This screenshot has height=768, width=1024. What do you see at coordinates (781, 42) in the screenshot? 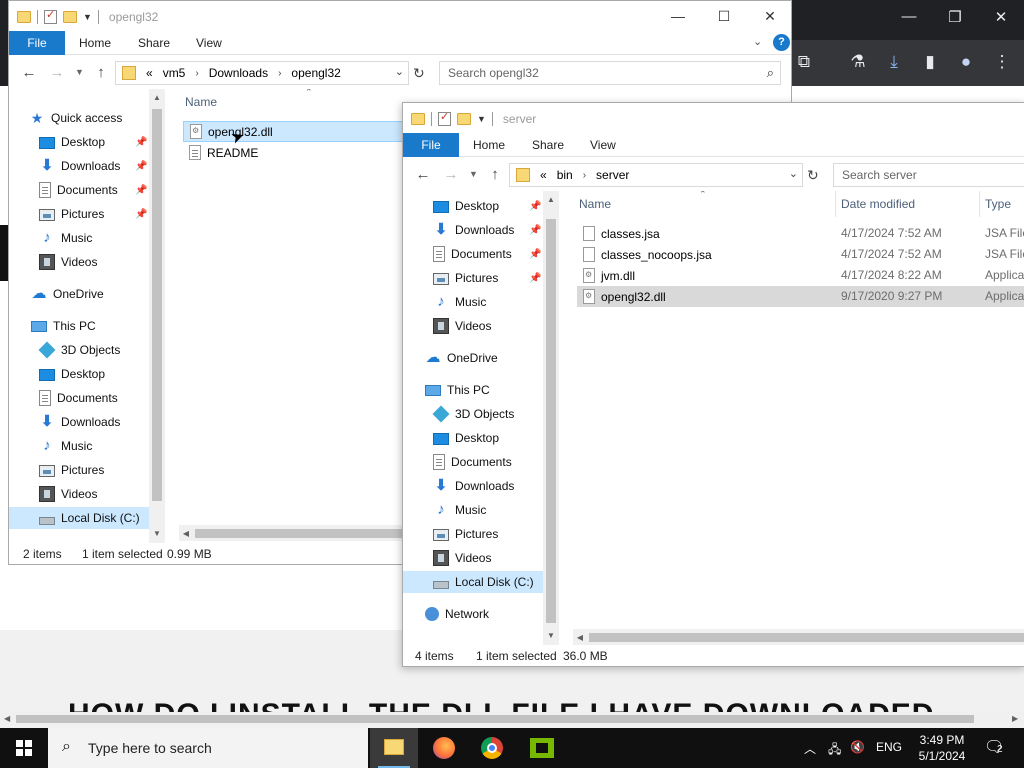
I see `help-icon: ?` at bounding box center [781, 42].